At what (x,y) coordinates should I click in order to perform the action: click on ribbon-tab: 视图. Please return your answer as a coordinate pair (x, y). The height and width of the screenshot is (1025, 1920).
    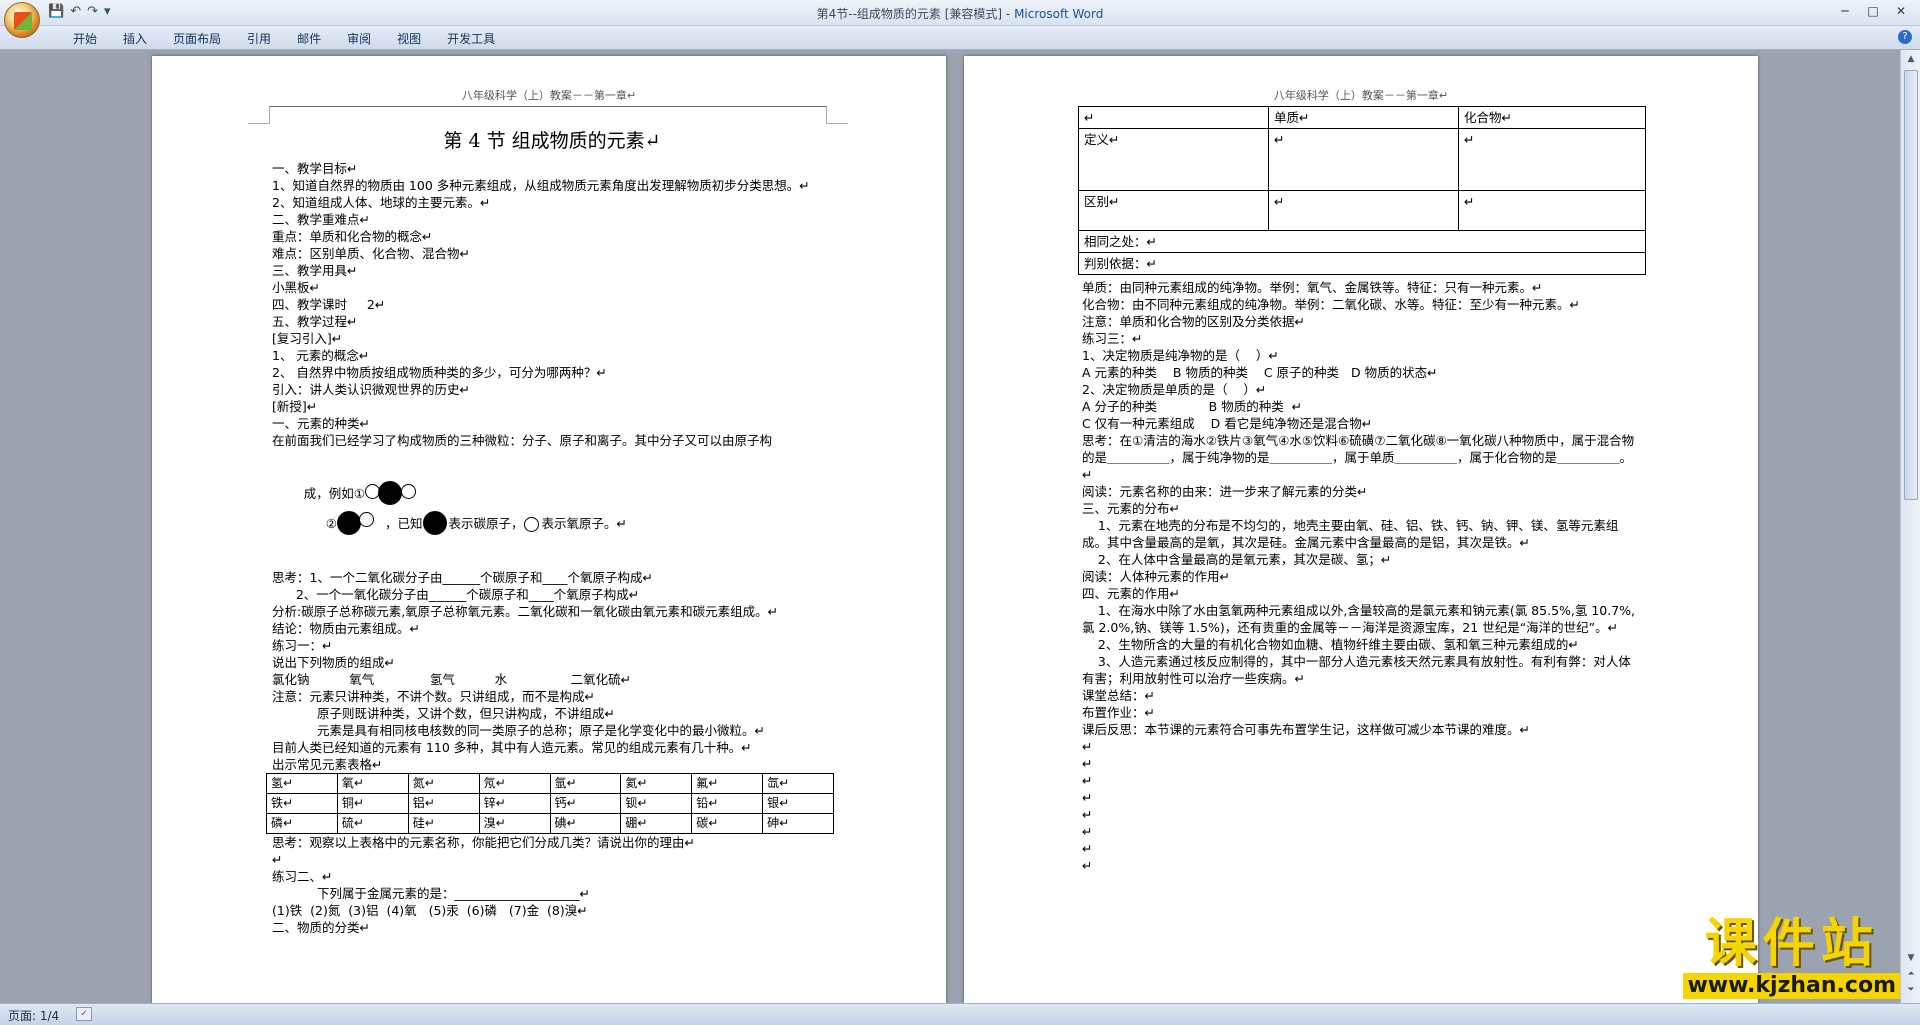
    Looking at the image, I should click on (409, 38).